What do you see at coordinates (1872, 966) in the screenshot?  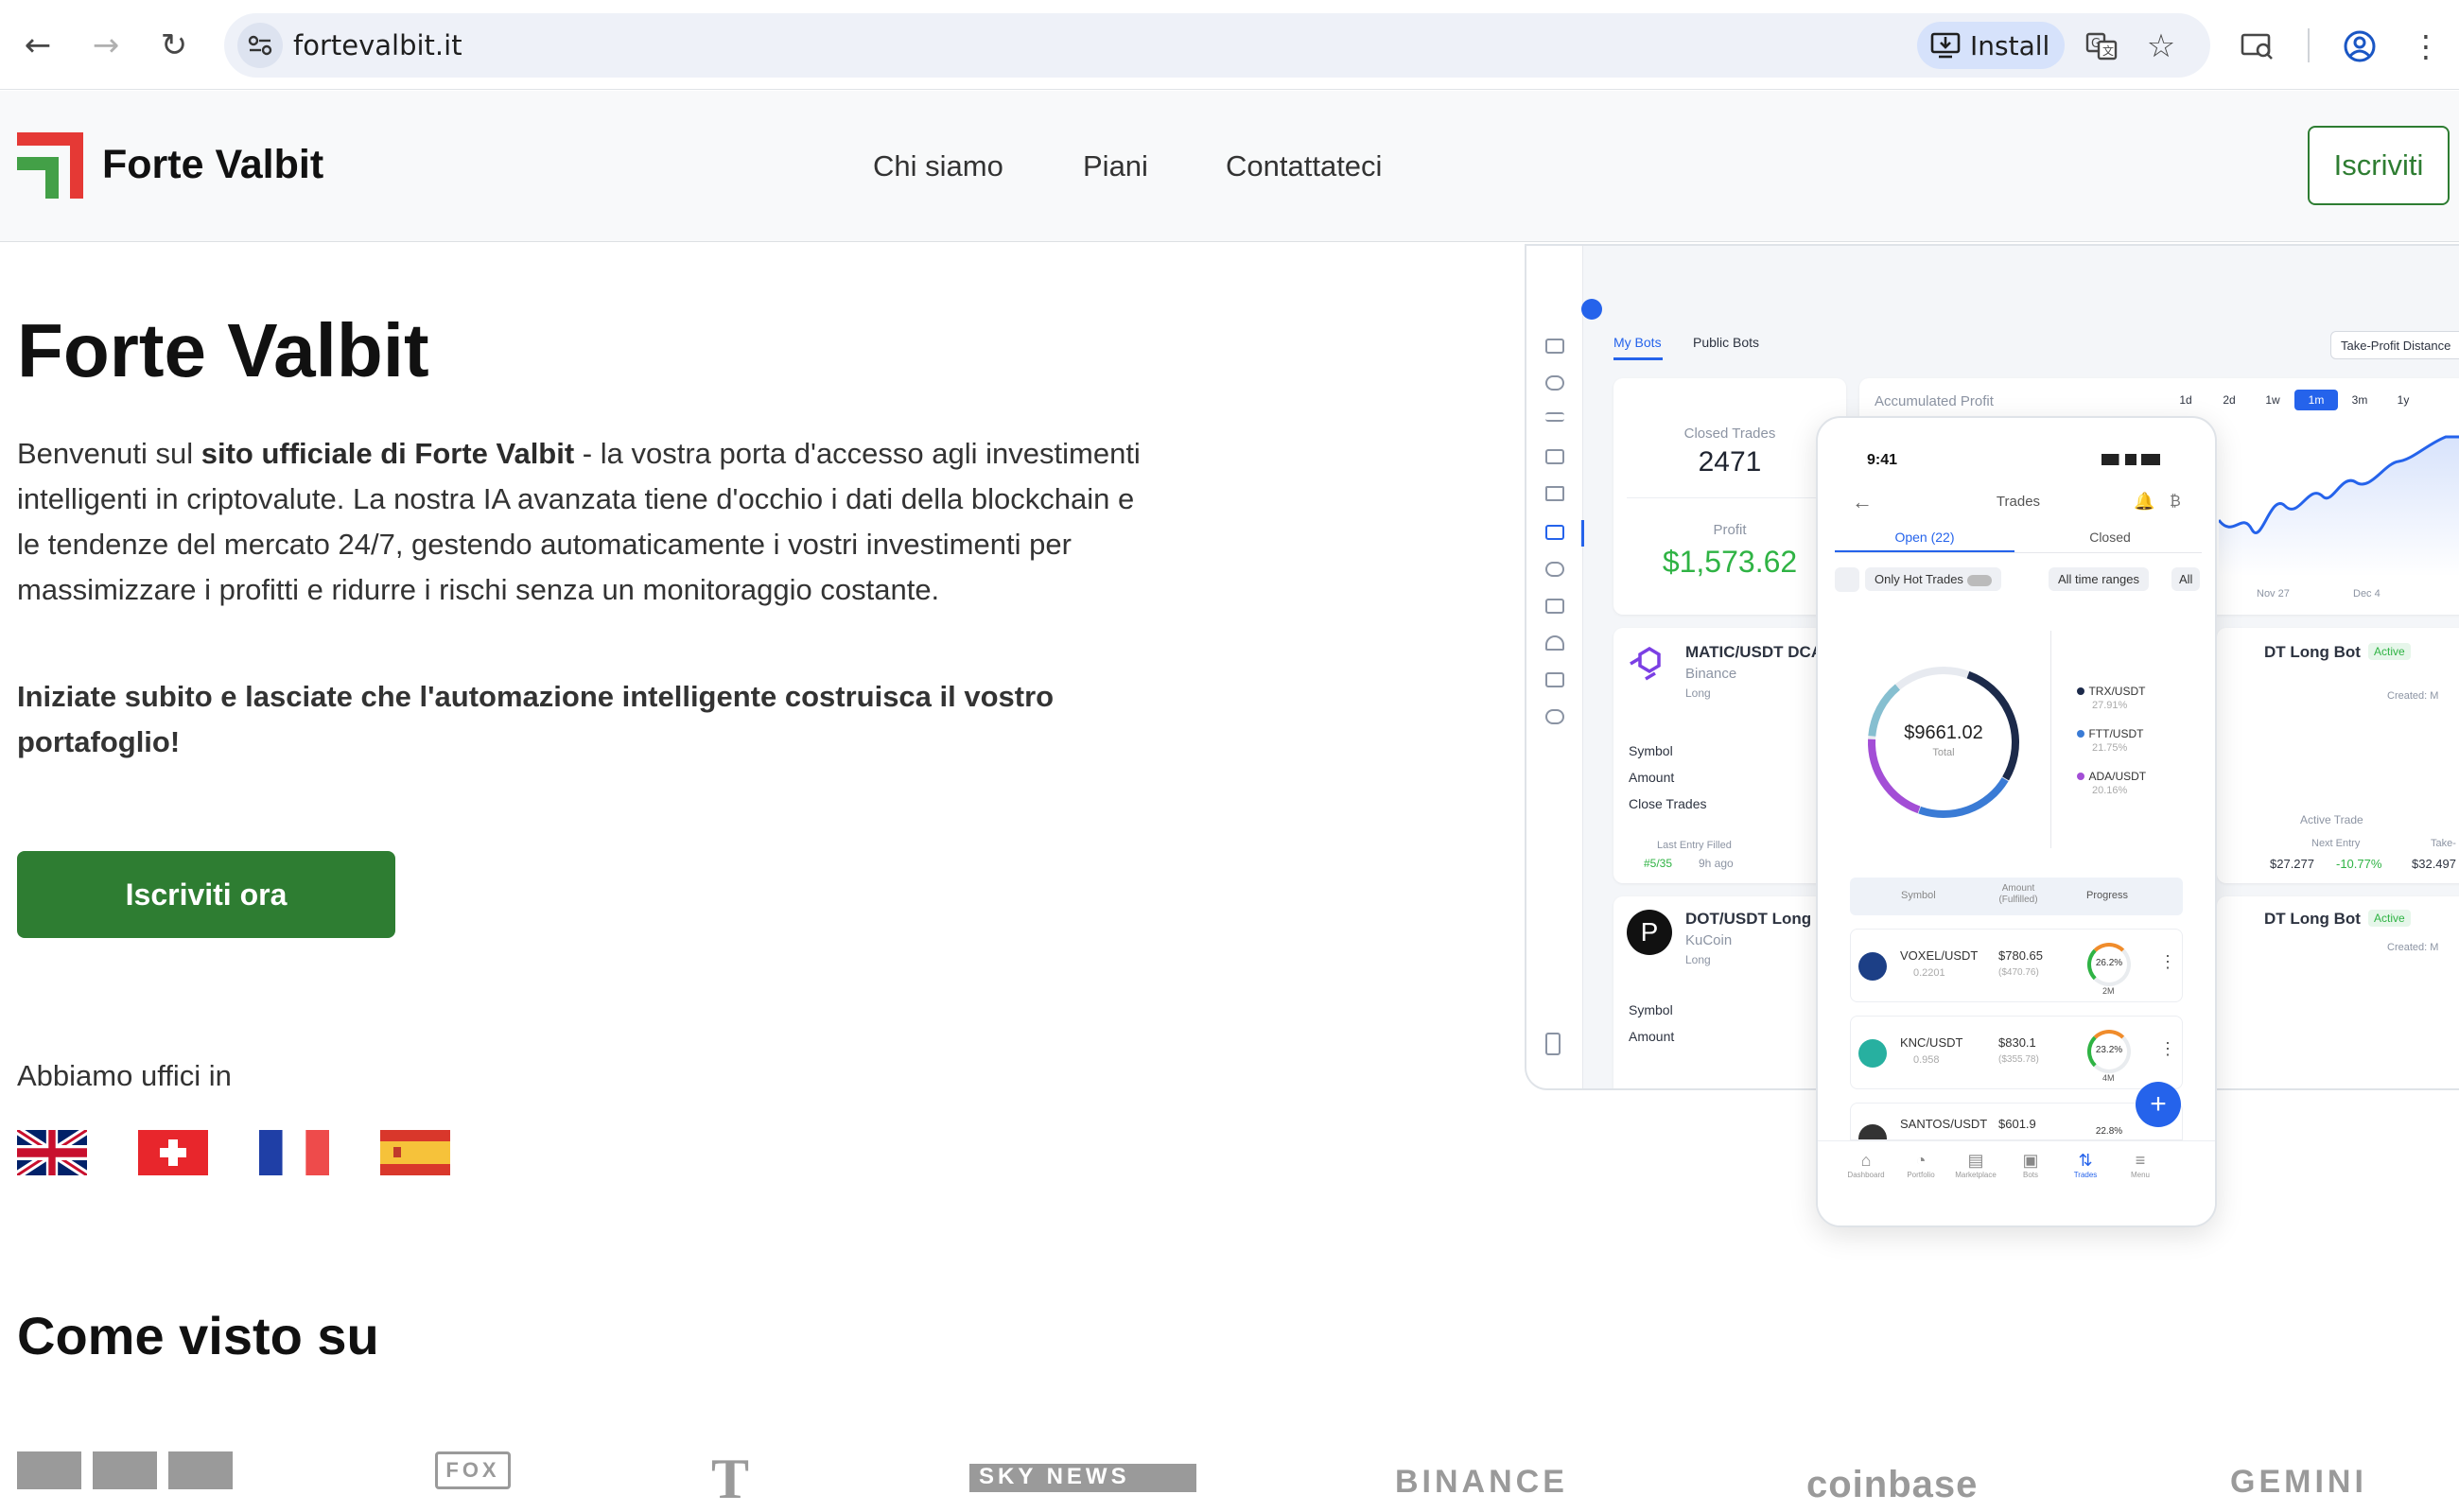 I see `voxel-coin-icon` at bounding box center [1872, 966].